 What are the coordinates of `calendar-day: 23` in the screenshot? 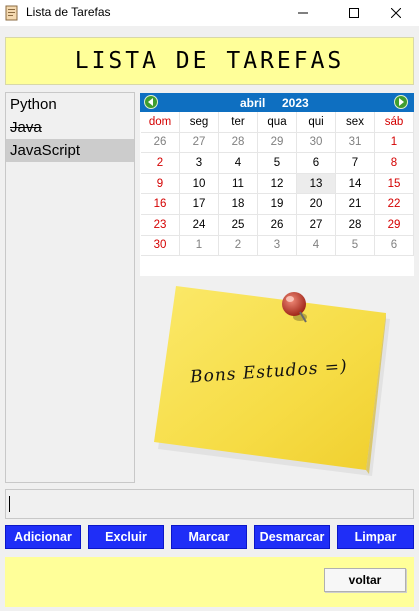 It's located at (160, 225).